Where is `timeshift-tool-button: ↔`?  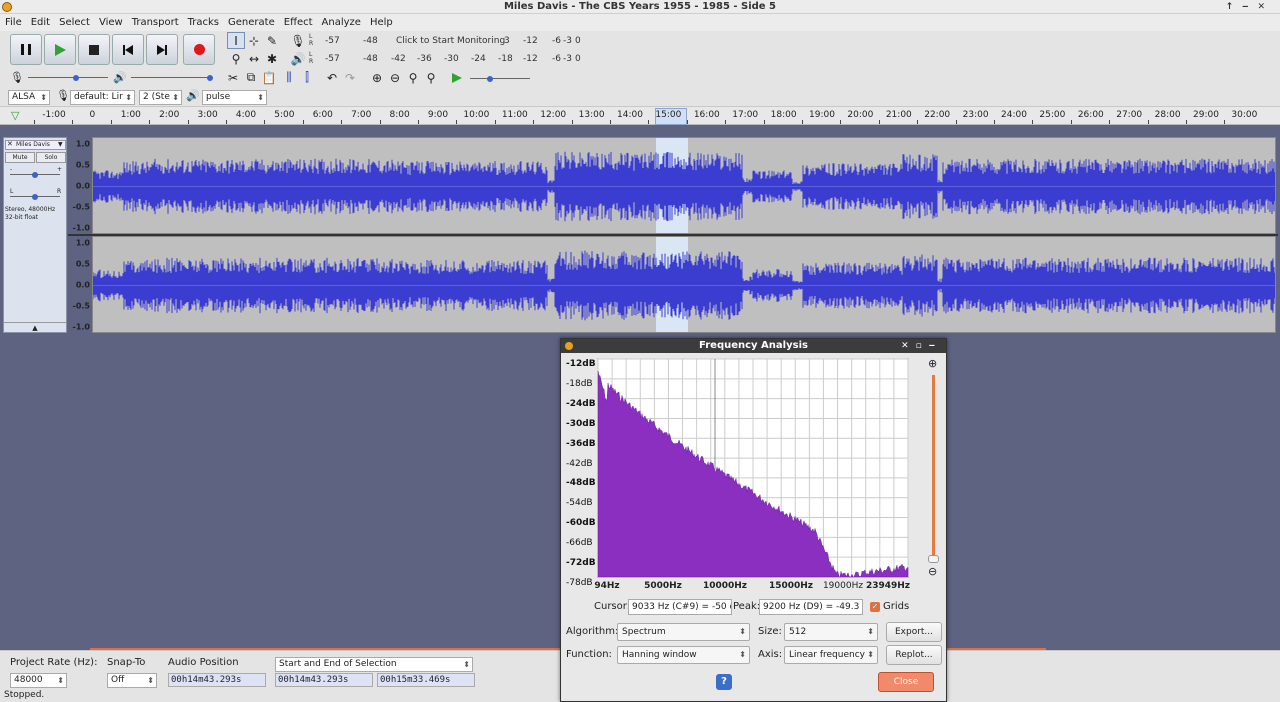 timeshift-tool-button: ↔ is located at coordinates (254, 58).